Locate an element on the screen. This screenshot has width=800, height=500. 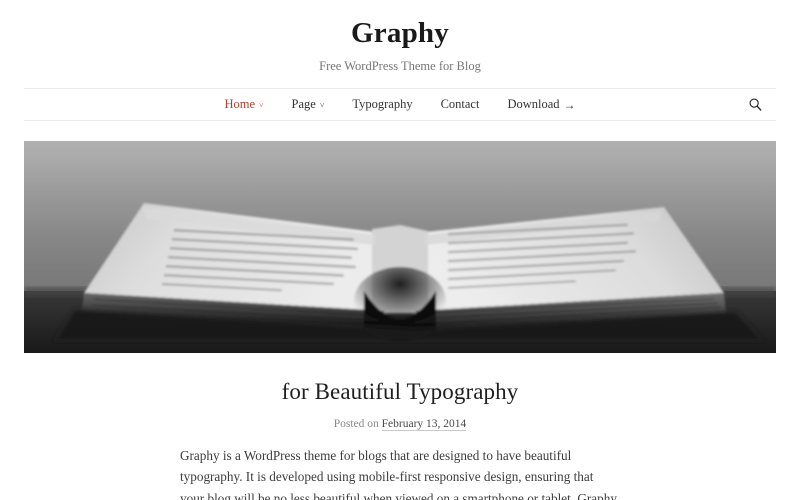
nav-item-page: Page ˅ is located at coordinates (308, 104).